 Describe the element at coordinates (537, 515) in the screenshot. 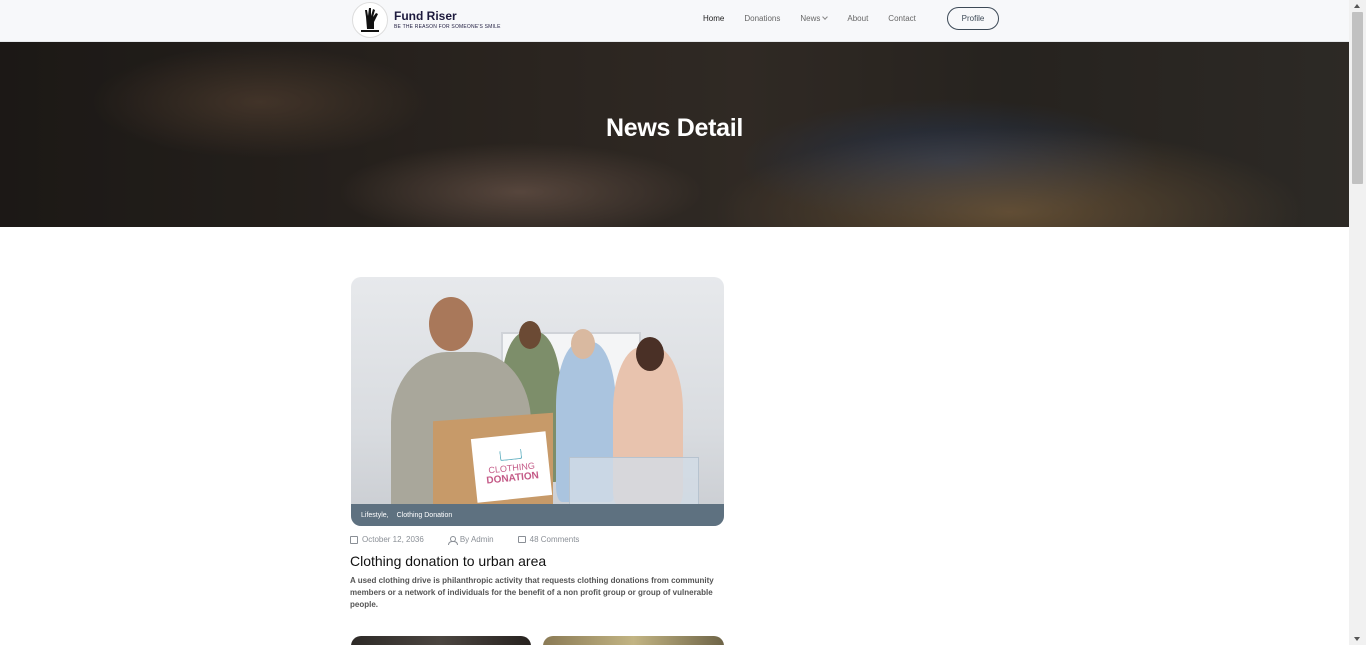

I see `category-bar: Lifestyle, Clothing Donation` at that location.